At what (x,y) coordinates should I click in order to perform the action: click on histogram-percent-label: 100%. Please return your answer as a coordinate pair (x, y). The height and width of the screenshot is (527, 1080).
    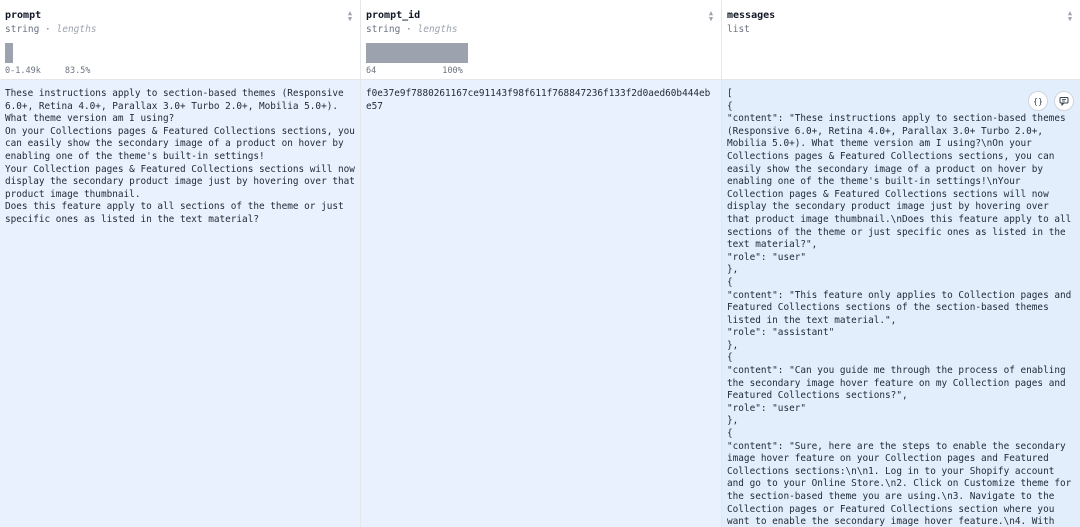
    Looking at the image, I should click on (452, 71).